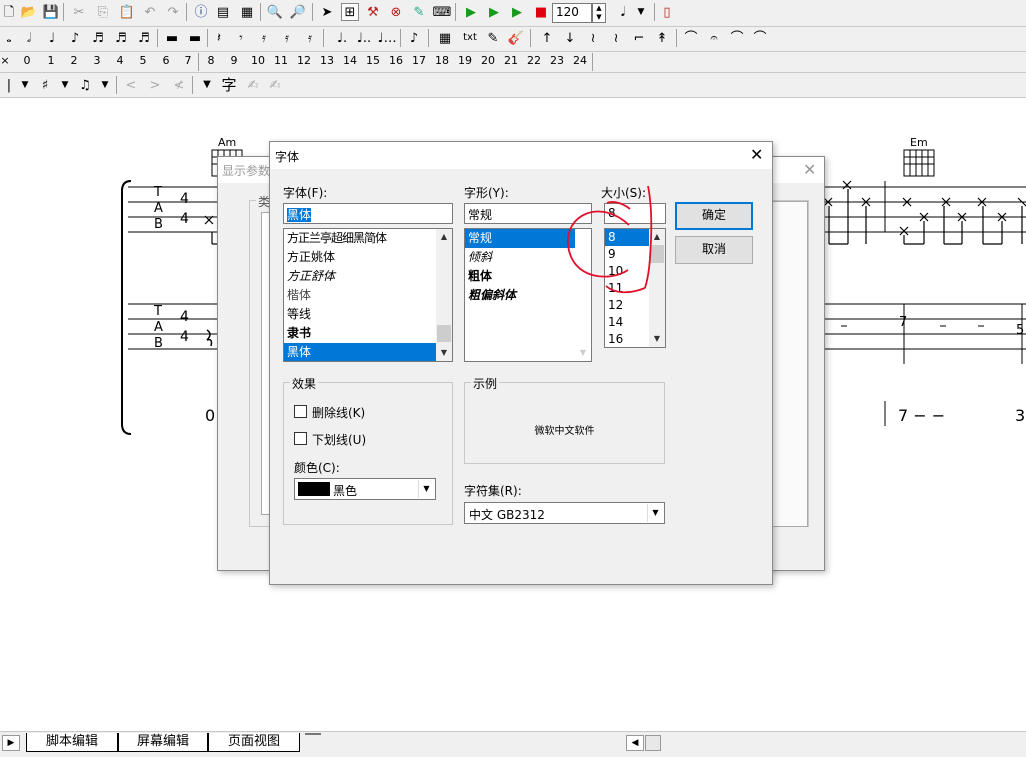  What do you see at coordinates (653, 743) in the screenshot?
I see `hscroll-thumb` at bounding box center [653, 743].